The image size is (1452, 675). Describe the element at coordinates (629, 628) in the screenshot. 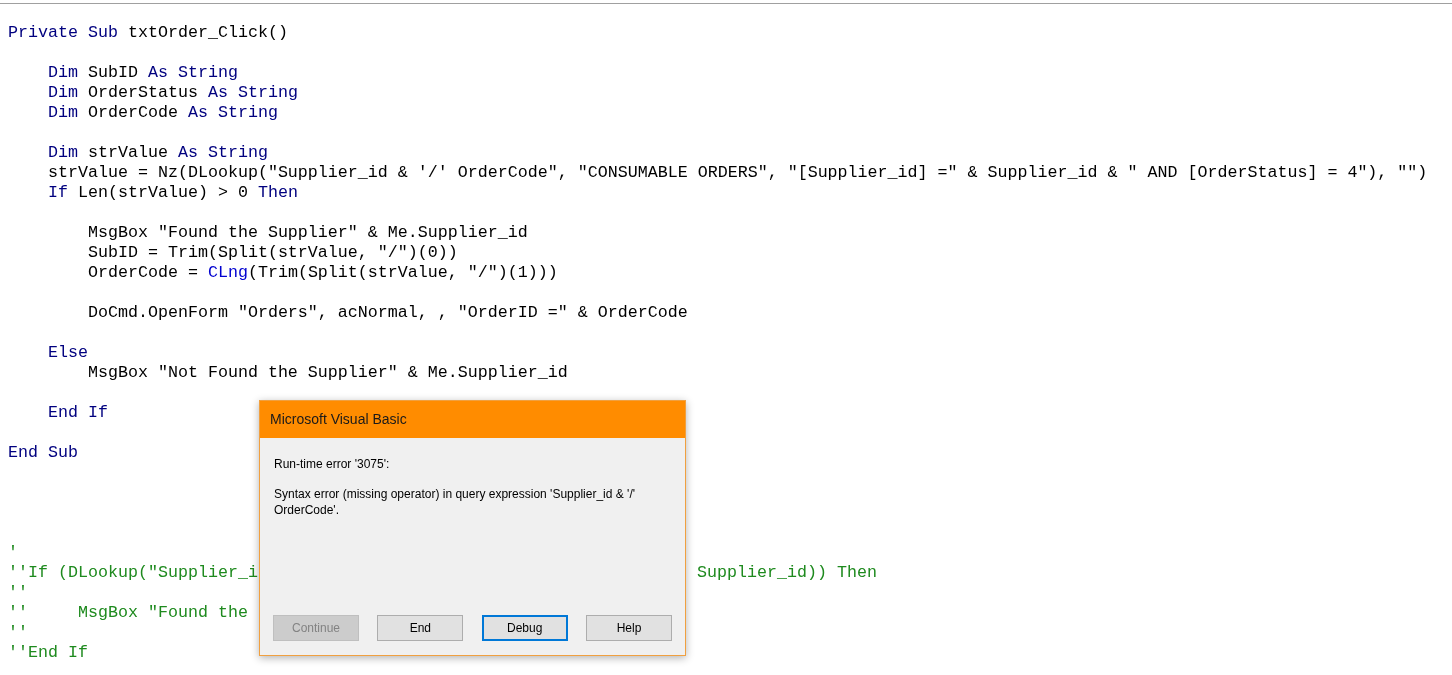

I see `dialog-button: Help` at that location.